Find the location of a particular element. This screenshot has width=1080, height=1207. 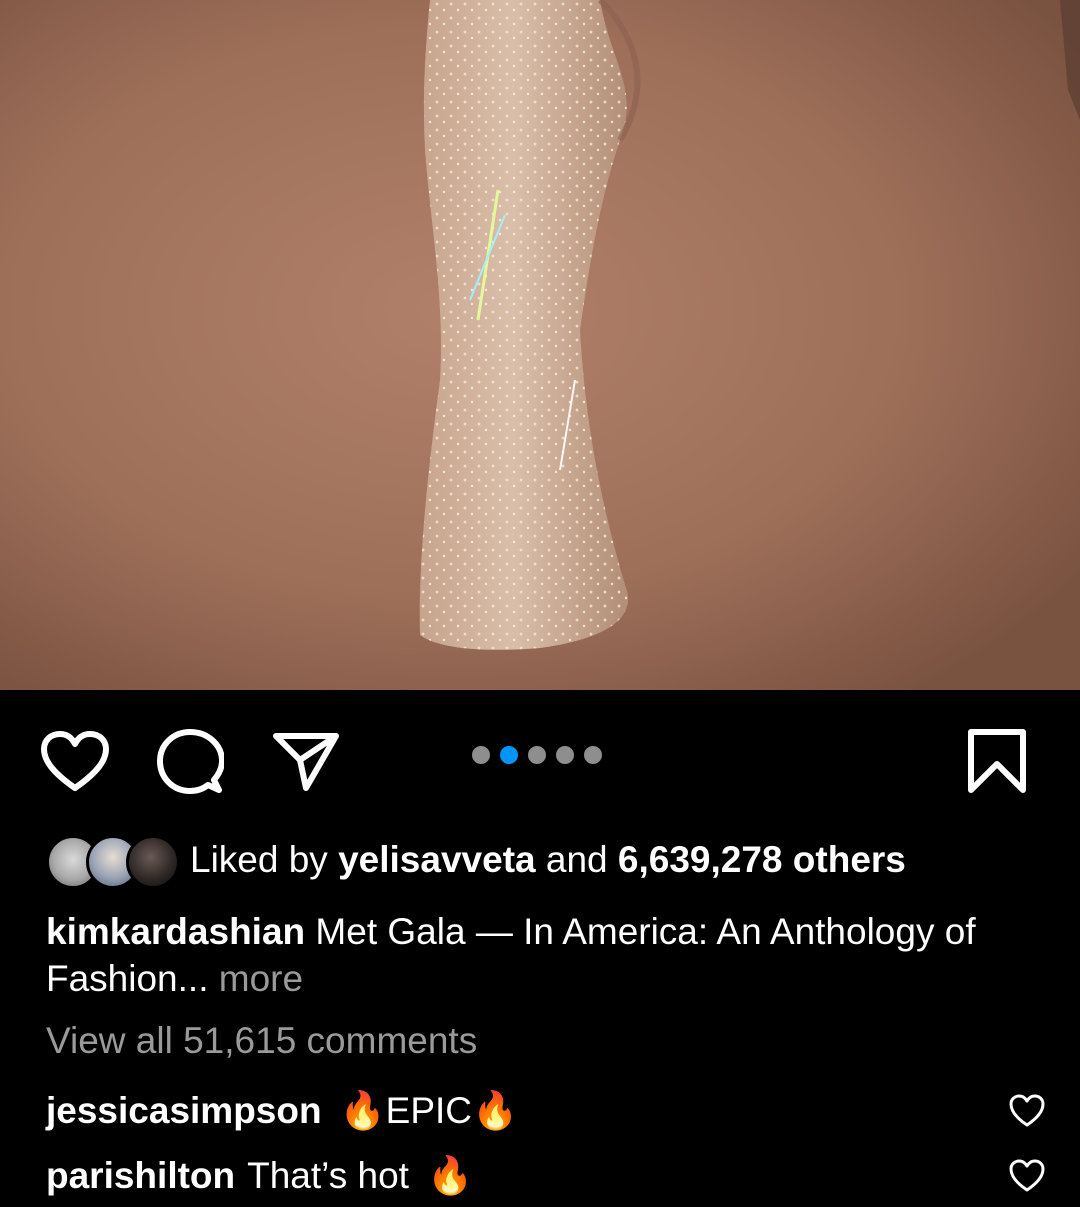

comment-username: parishilton is located at coordinates (140, 1176).